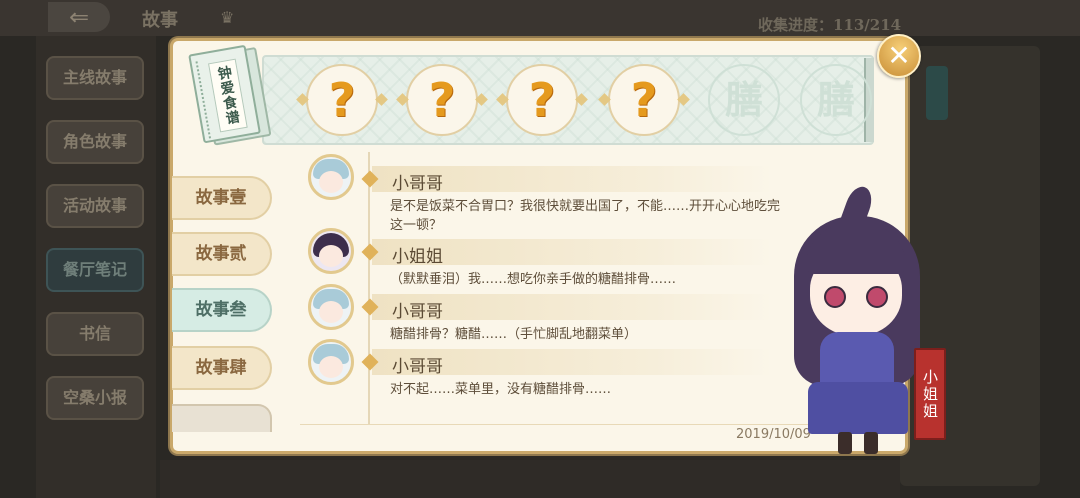 The width and height of the screenshot is (1080, 498). Describe the element at coordinates (95, 270) in the screenshot. I see `menu-item-restaurant-notes: 餐厅笔记` at that location.